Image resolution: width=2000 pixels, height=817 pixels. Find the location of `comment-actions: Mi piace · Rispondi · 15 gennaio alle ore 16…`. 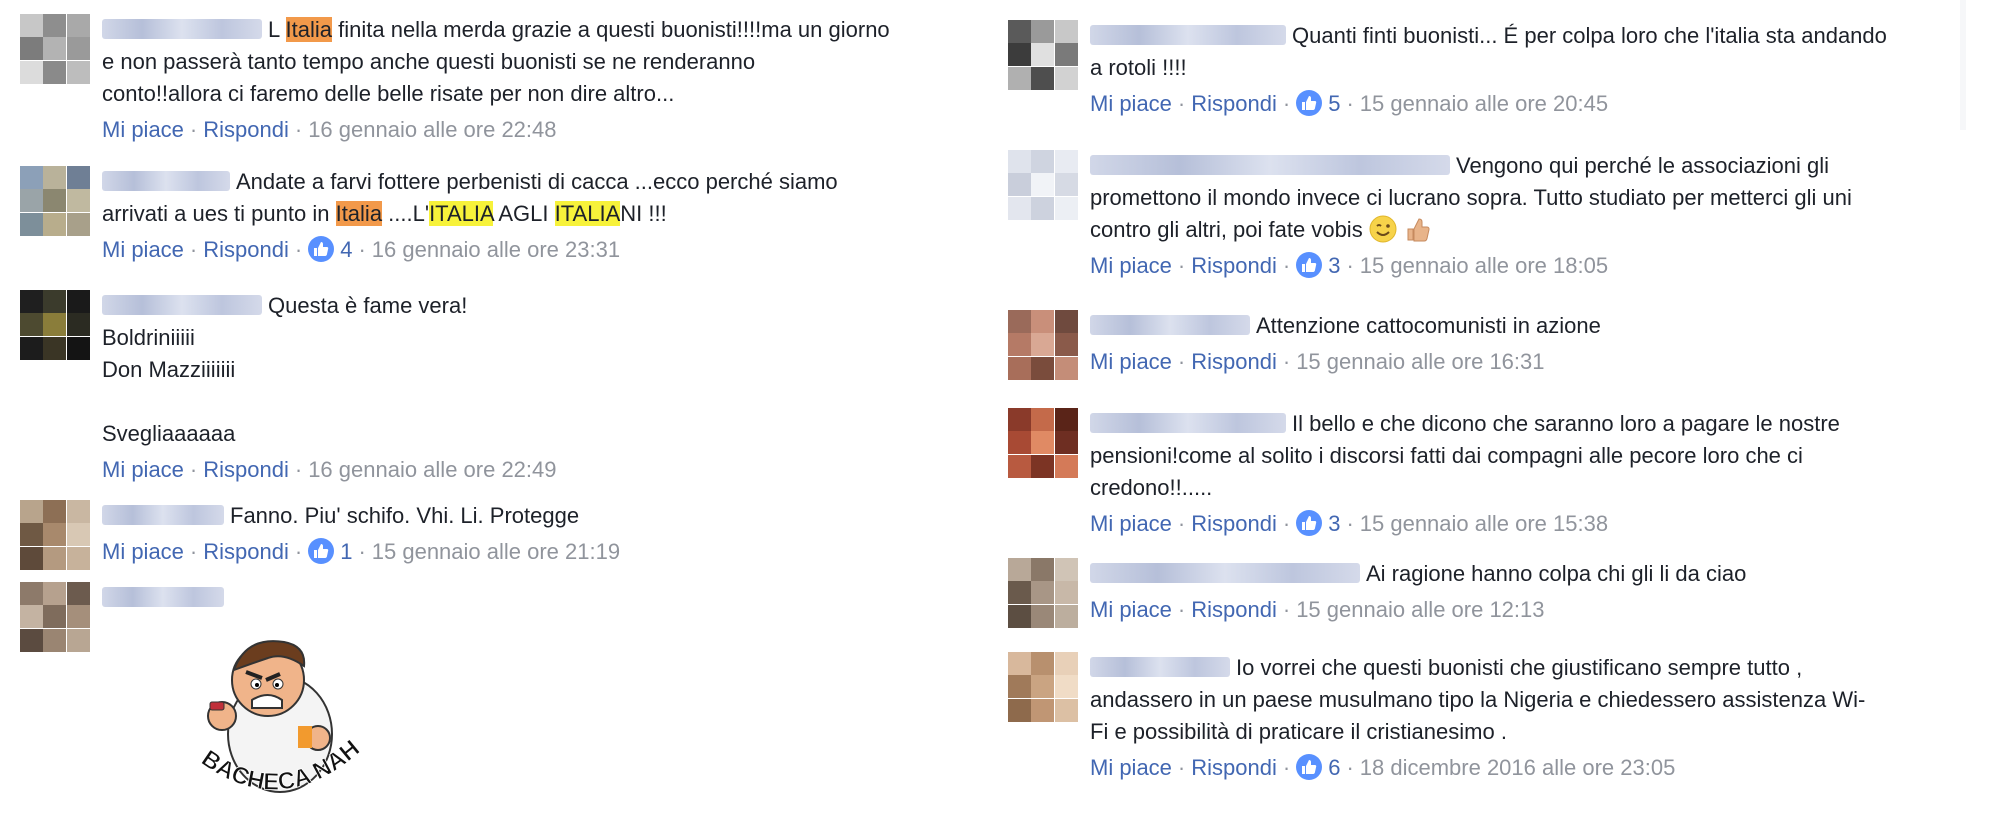

comment-actions: Mi piace · Rispondi · 15 gennaio alle ore 16… is located at coordinates (1529, 362).